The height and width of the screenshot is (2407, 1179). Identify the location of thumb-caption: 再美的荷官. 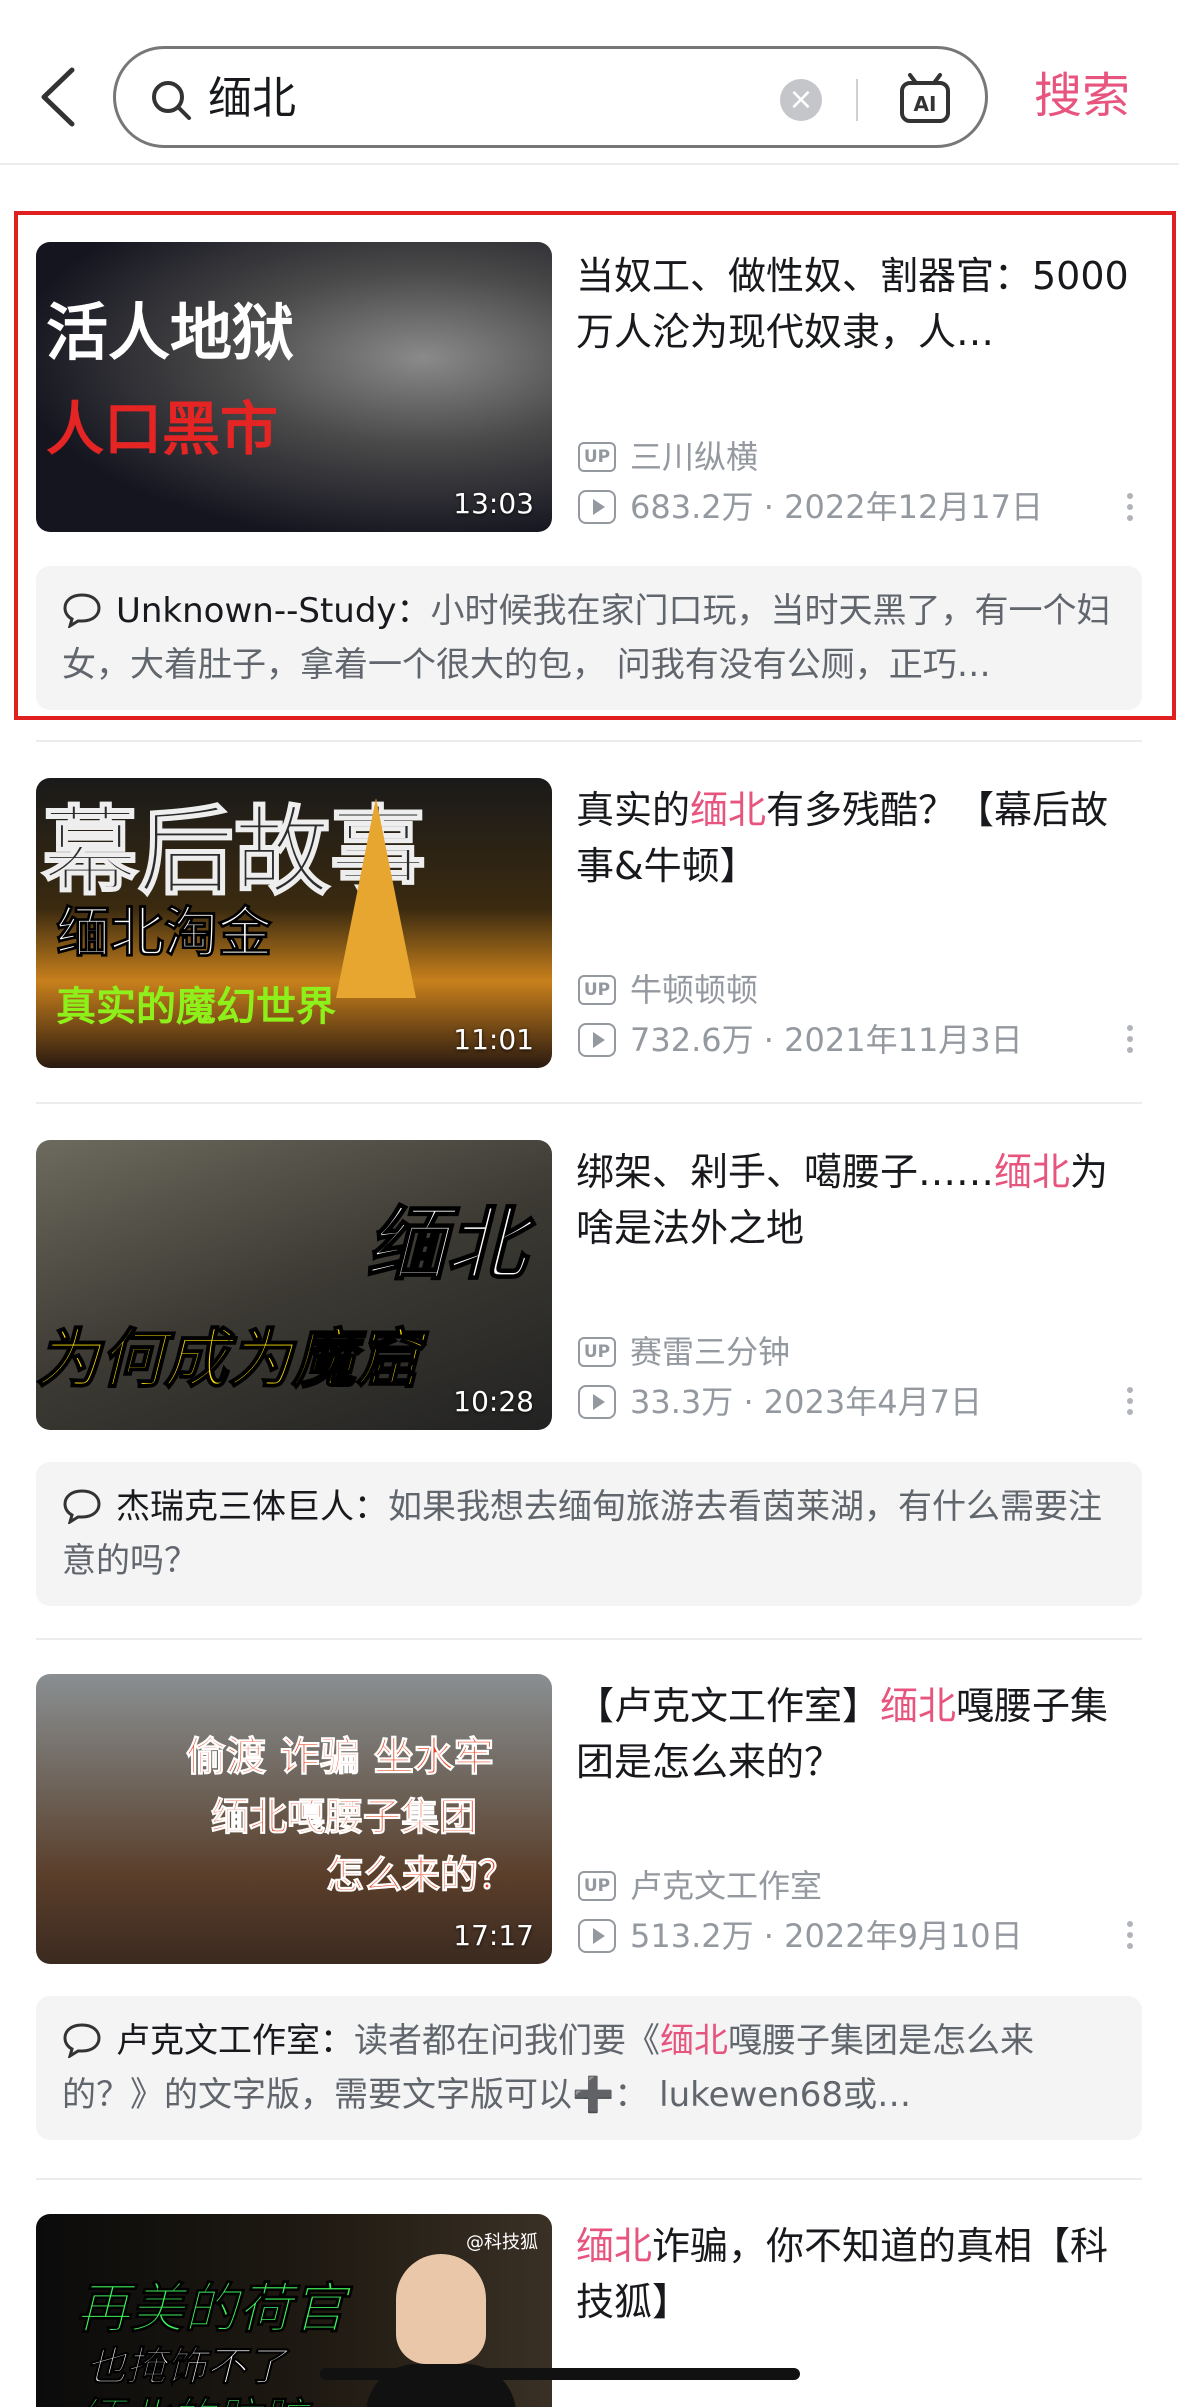
(211, 2309).